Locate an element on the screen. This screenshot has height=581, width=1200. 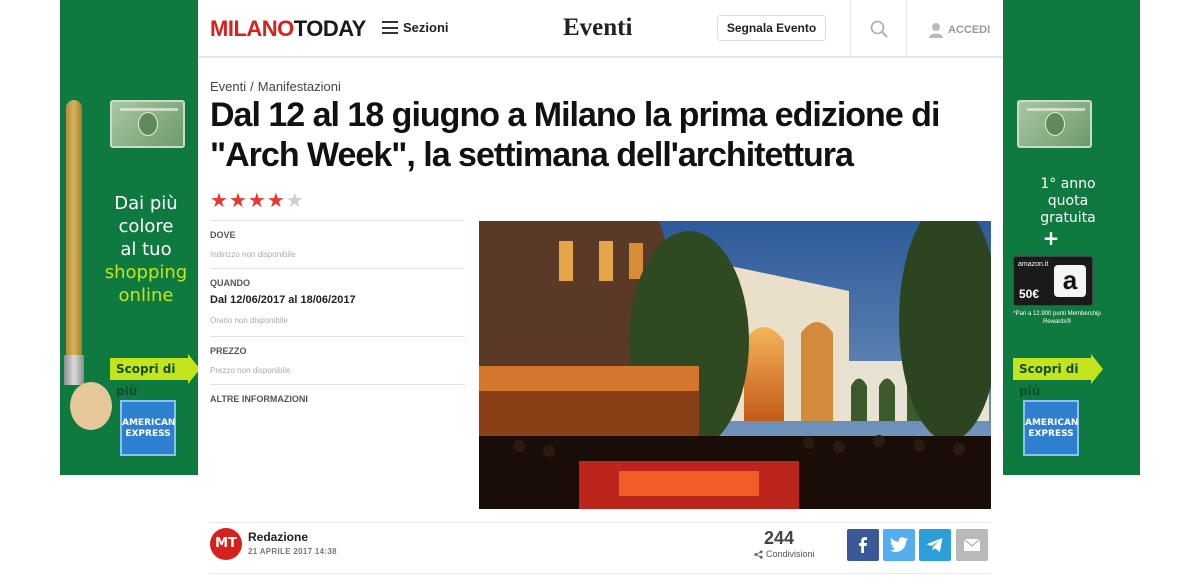
twitter-icon is located at coordinates (899, 544).